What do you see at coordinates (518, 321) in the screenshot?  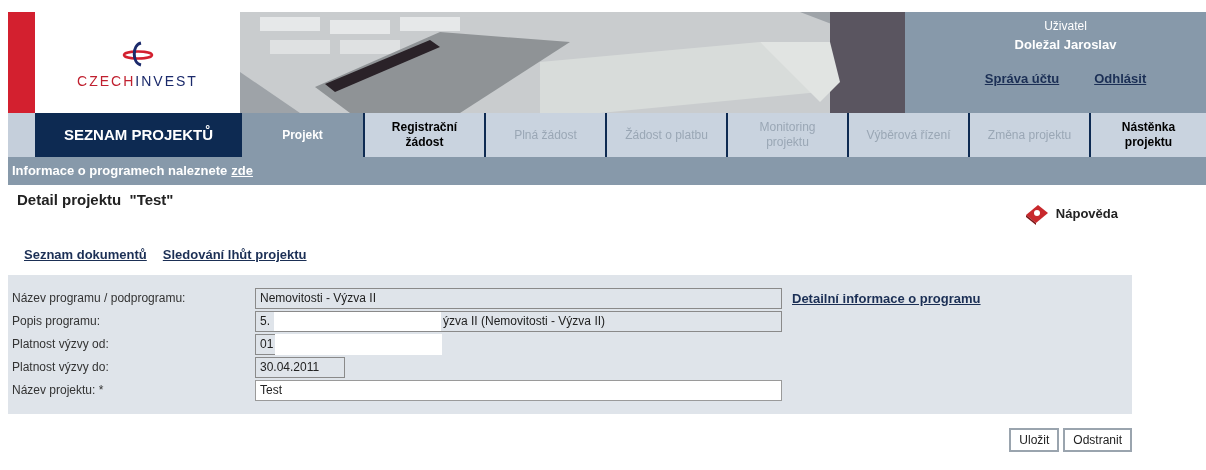 I see `readonly-field: 5. ýzva II (Nemovitosti - Výzva II)` at bounding box center [518, 321].